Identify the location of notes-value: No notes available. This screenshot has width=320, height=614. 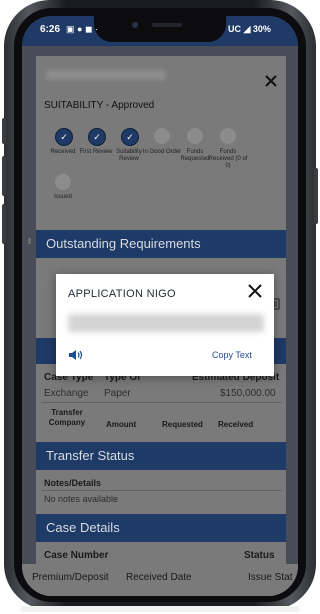
(81, 499).